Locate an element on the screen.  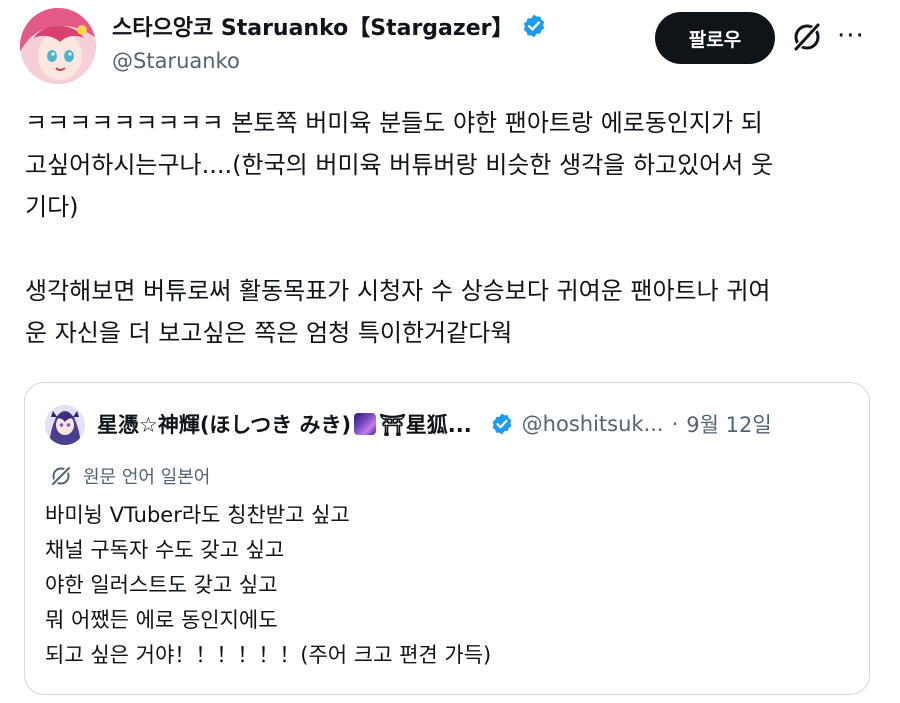
author-name-row: 스타으앙코 Staruanko【Stargazer】 is located at coordinates (329, 26).